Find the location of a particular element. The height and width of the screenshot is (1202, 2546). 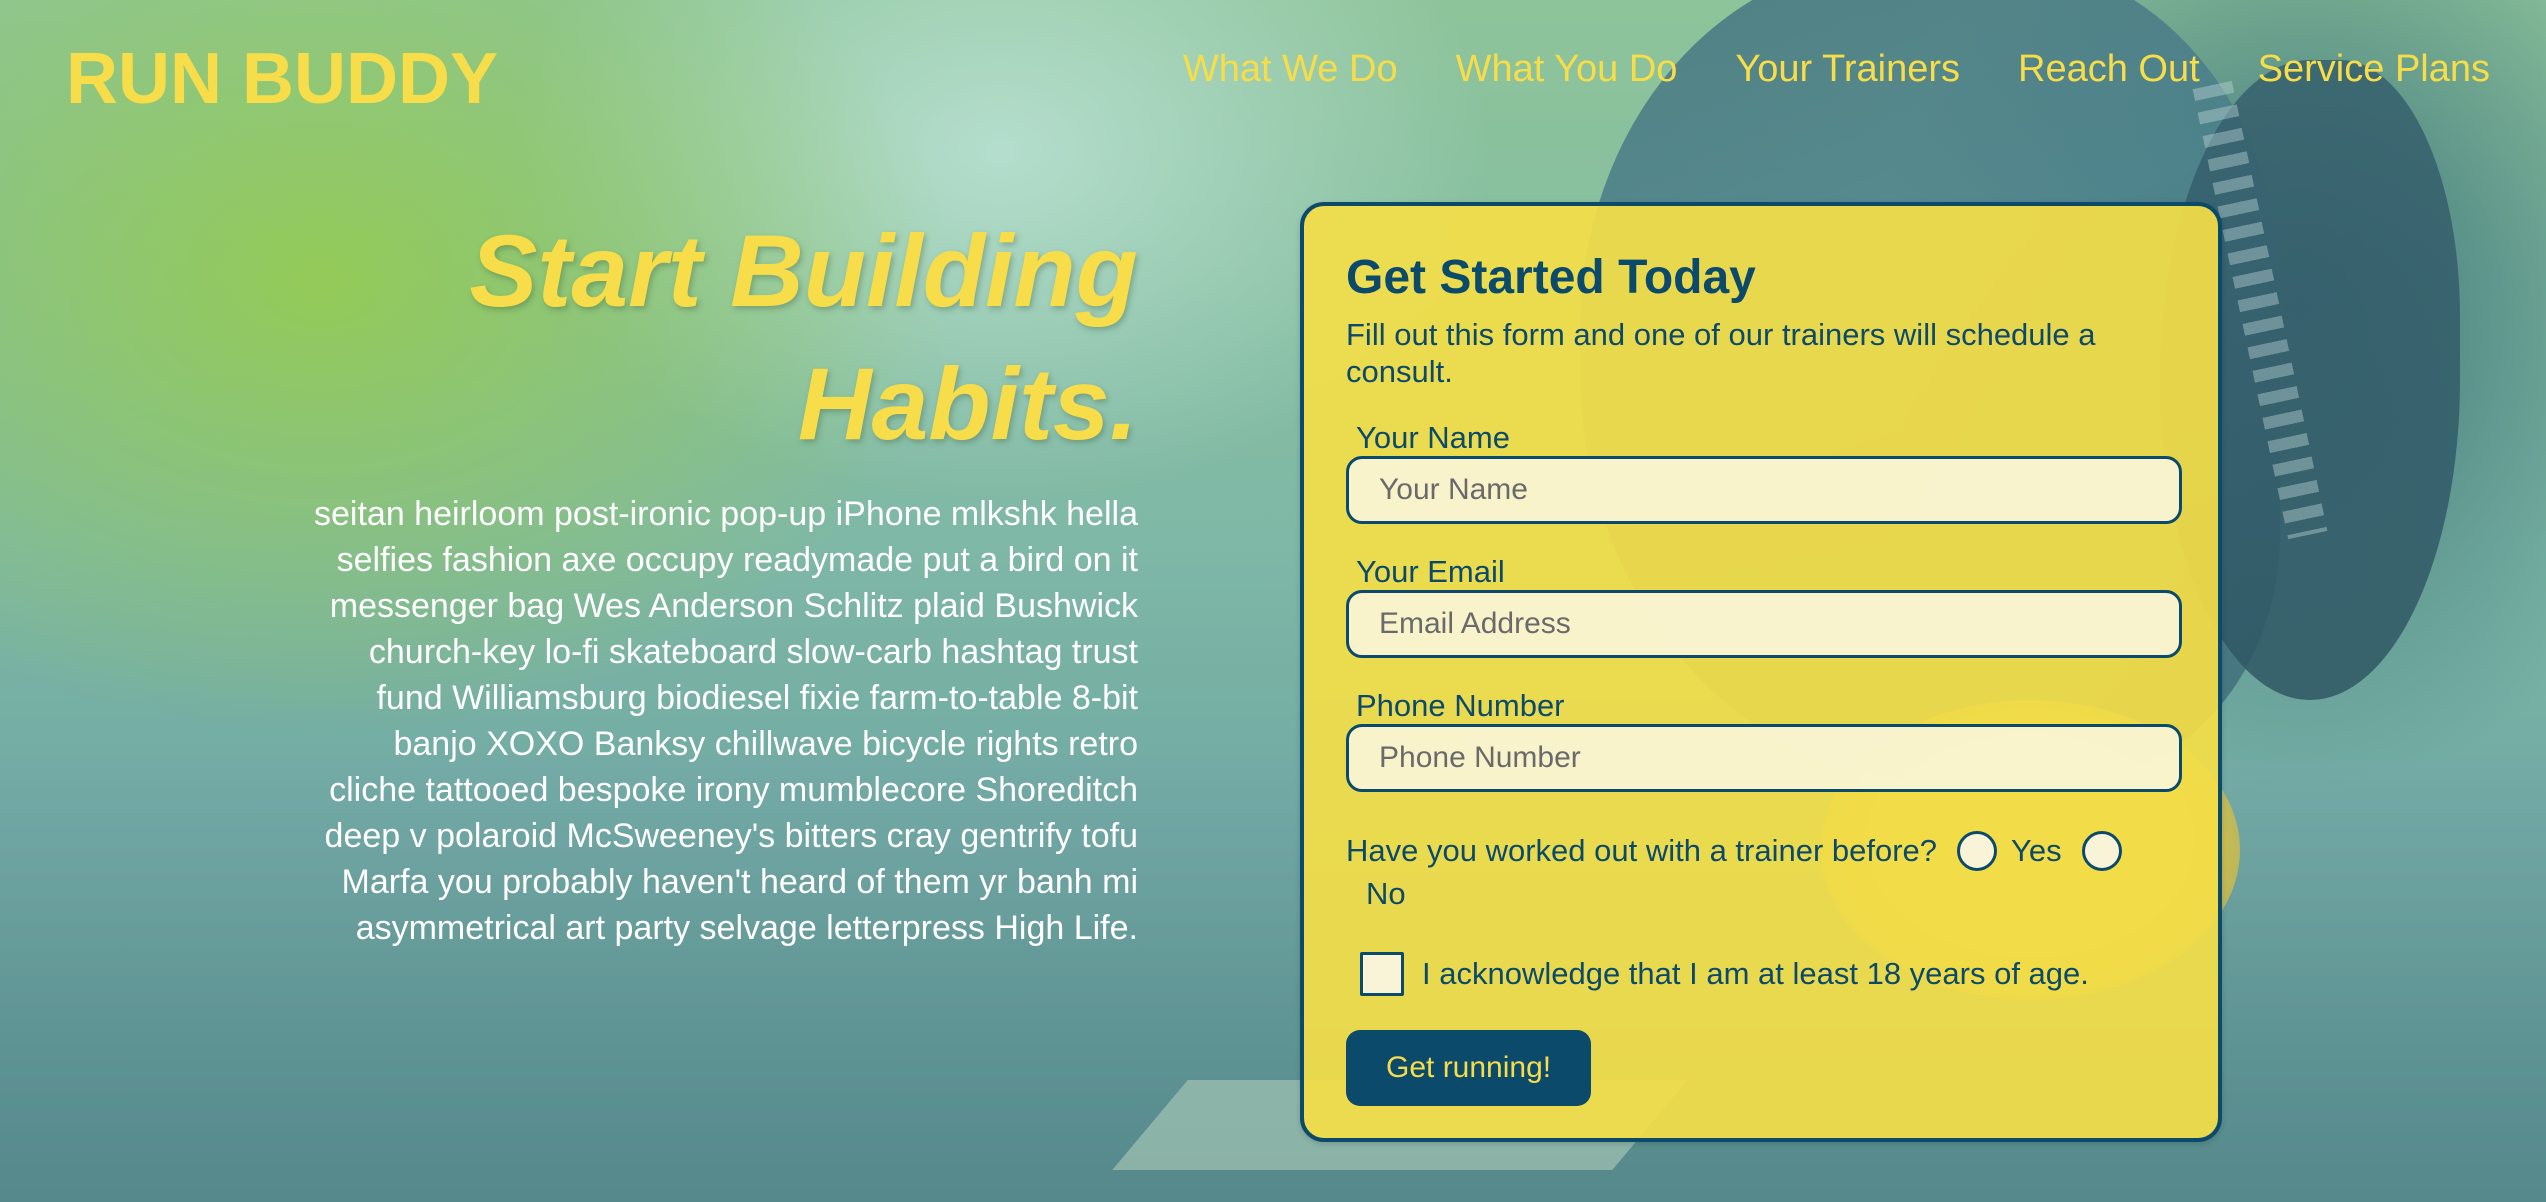

site-logo: RUN BUDDY is located at coordinates (282, 79).